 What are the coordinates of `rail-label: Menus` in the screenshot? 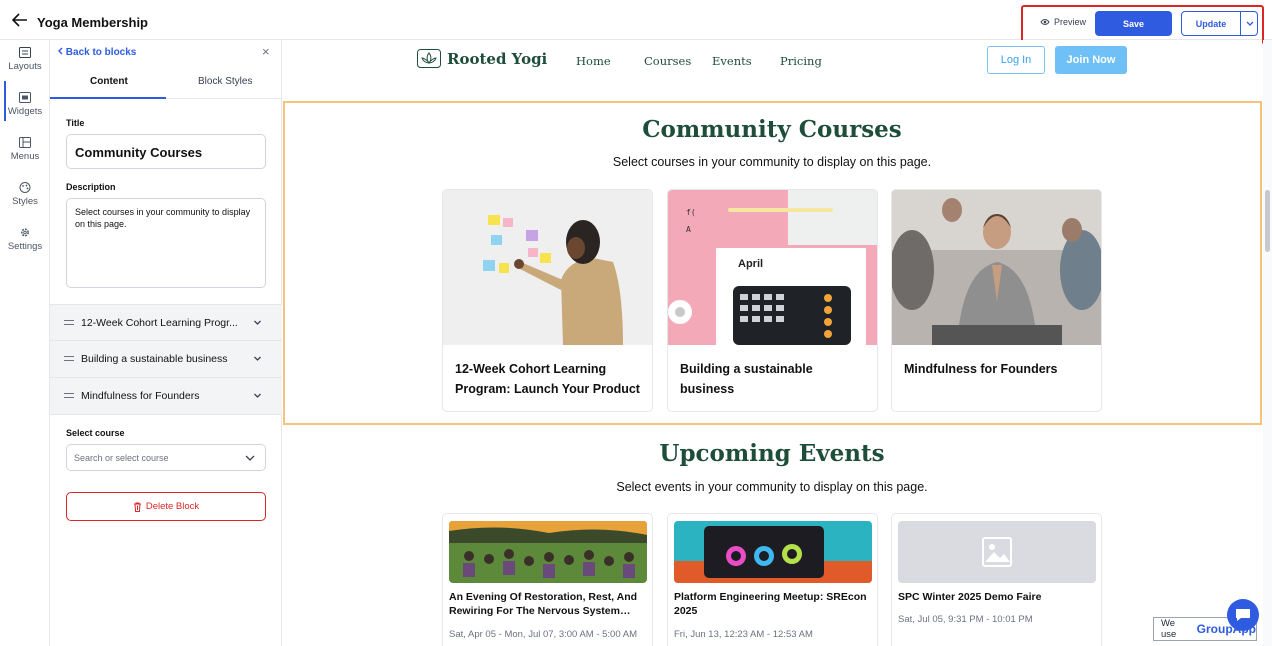 It's located at (25, 156).